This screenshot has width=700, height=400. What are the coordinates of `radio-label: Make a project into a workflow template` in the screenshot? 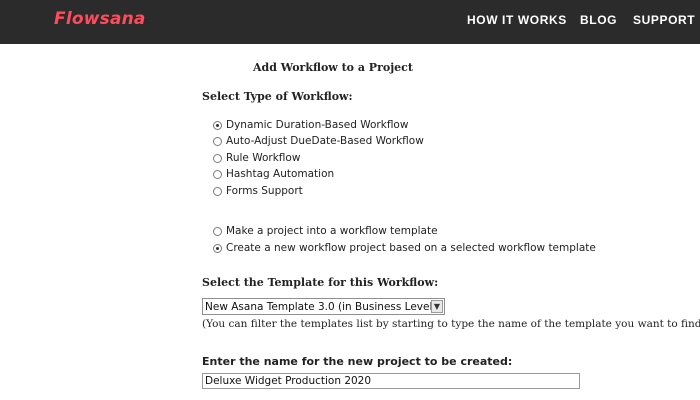 It's located at (332, 231).